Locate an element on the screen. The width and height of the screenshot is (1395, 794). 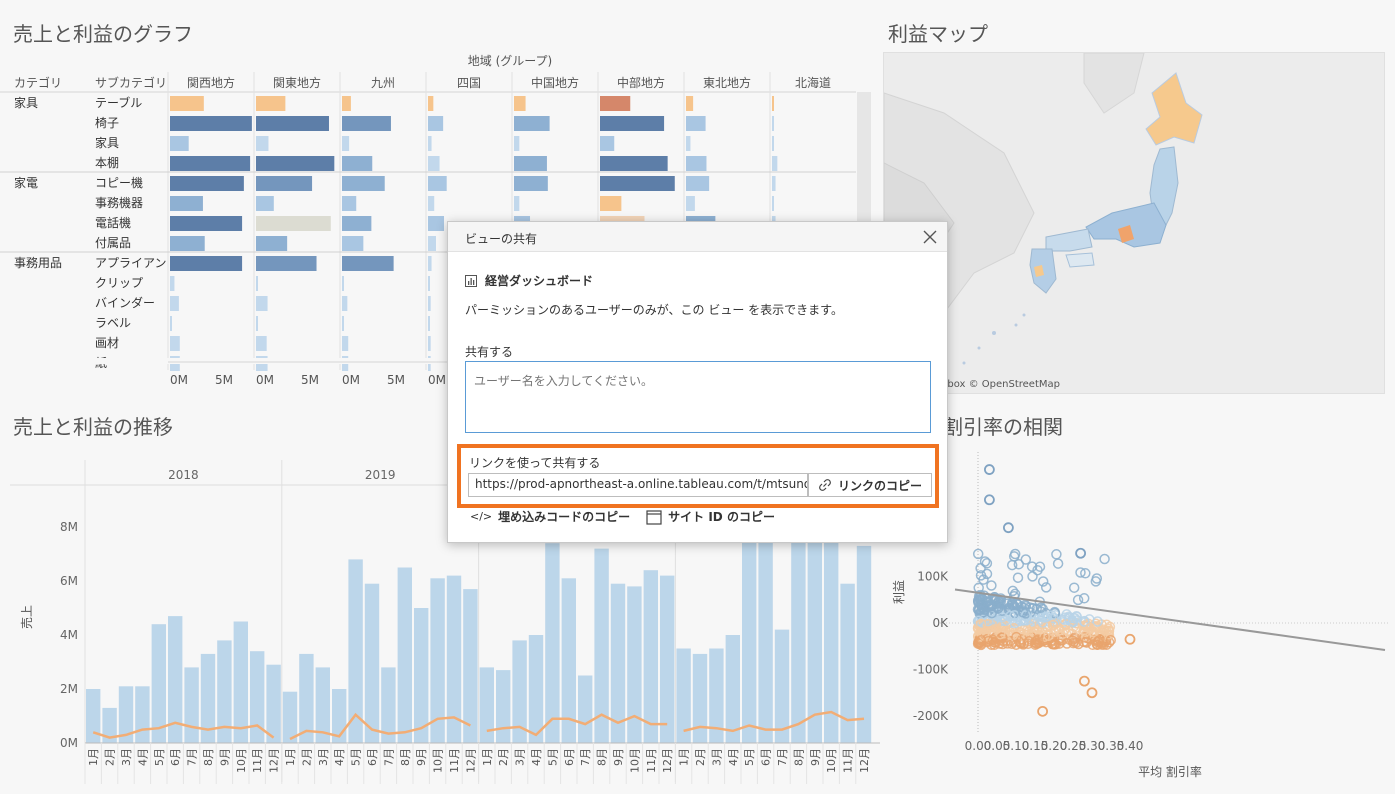
close-icon is located at coordinates (930, 237).